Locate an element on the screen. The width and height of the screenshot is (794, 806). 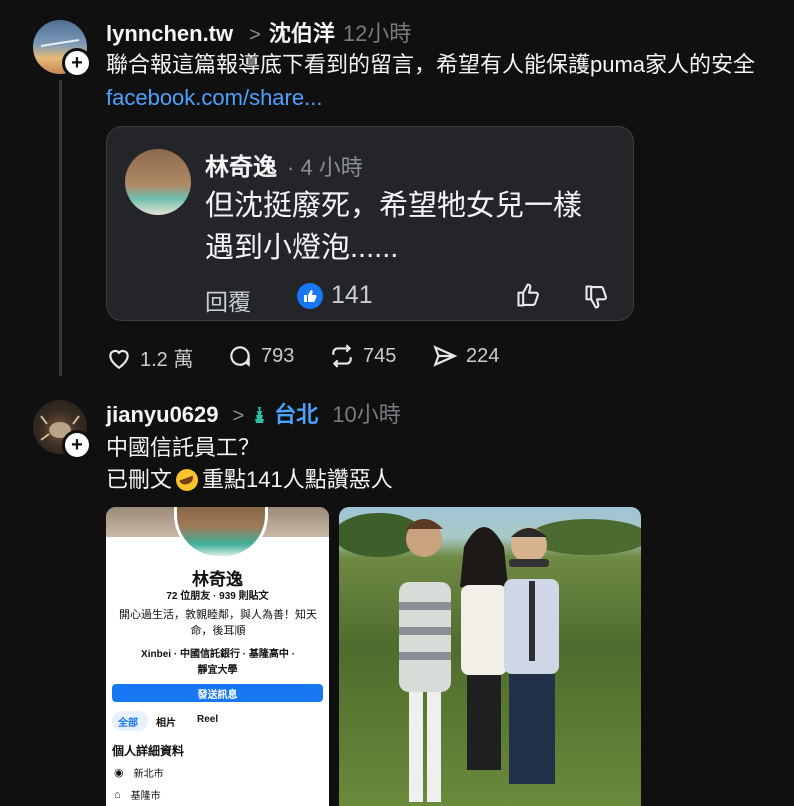
post1-reply-to: 沈伯洋 is located at coordinates (302, 32).